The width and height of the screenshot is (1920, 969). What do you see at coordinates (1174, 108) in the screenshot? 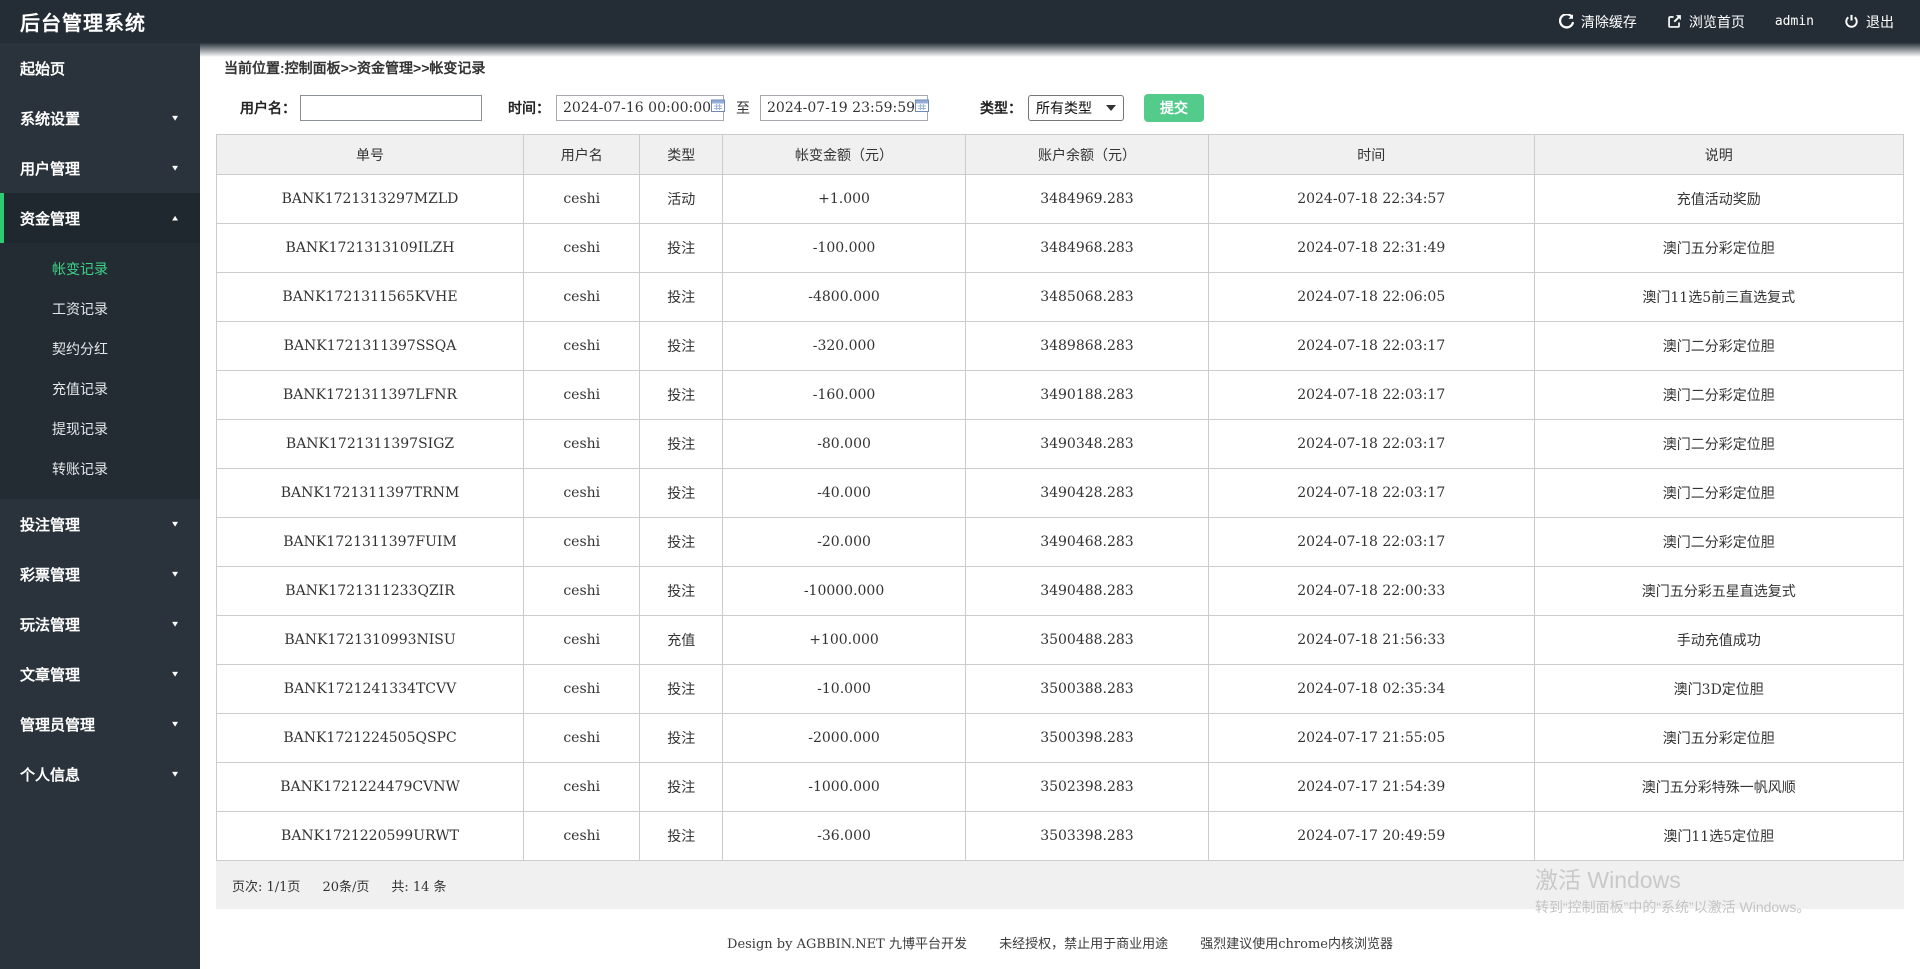
I see `submit-button: 提交` at bounding box center [1174, 108].